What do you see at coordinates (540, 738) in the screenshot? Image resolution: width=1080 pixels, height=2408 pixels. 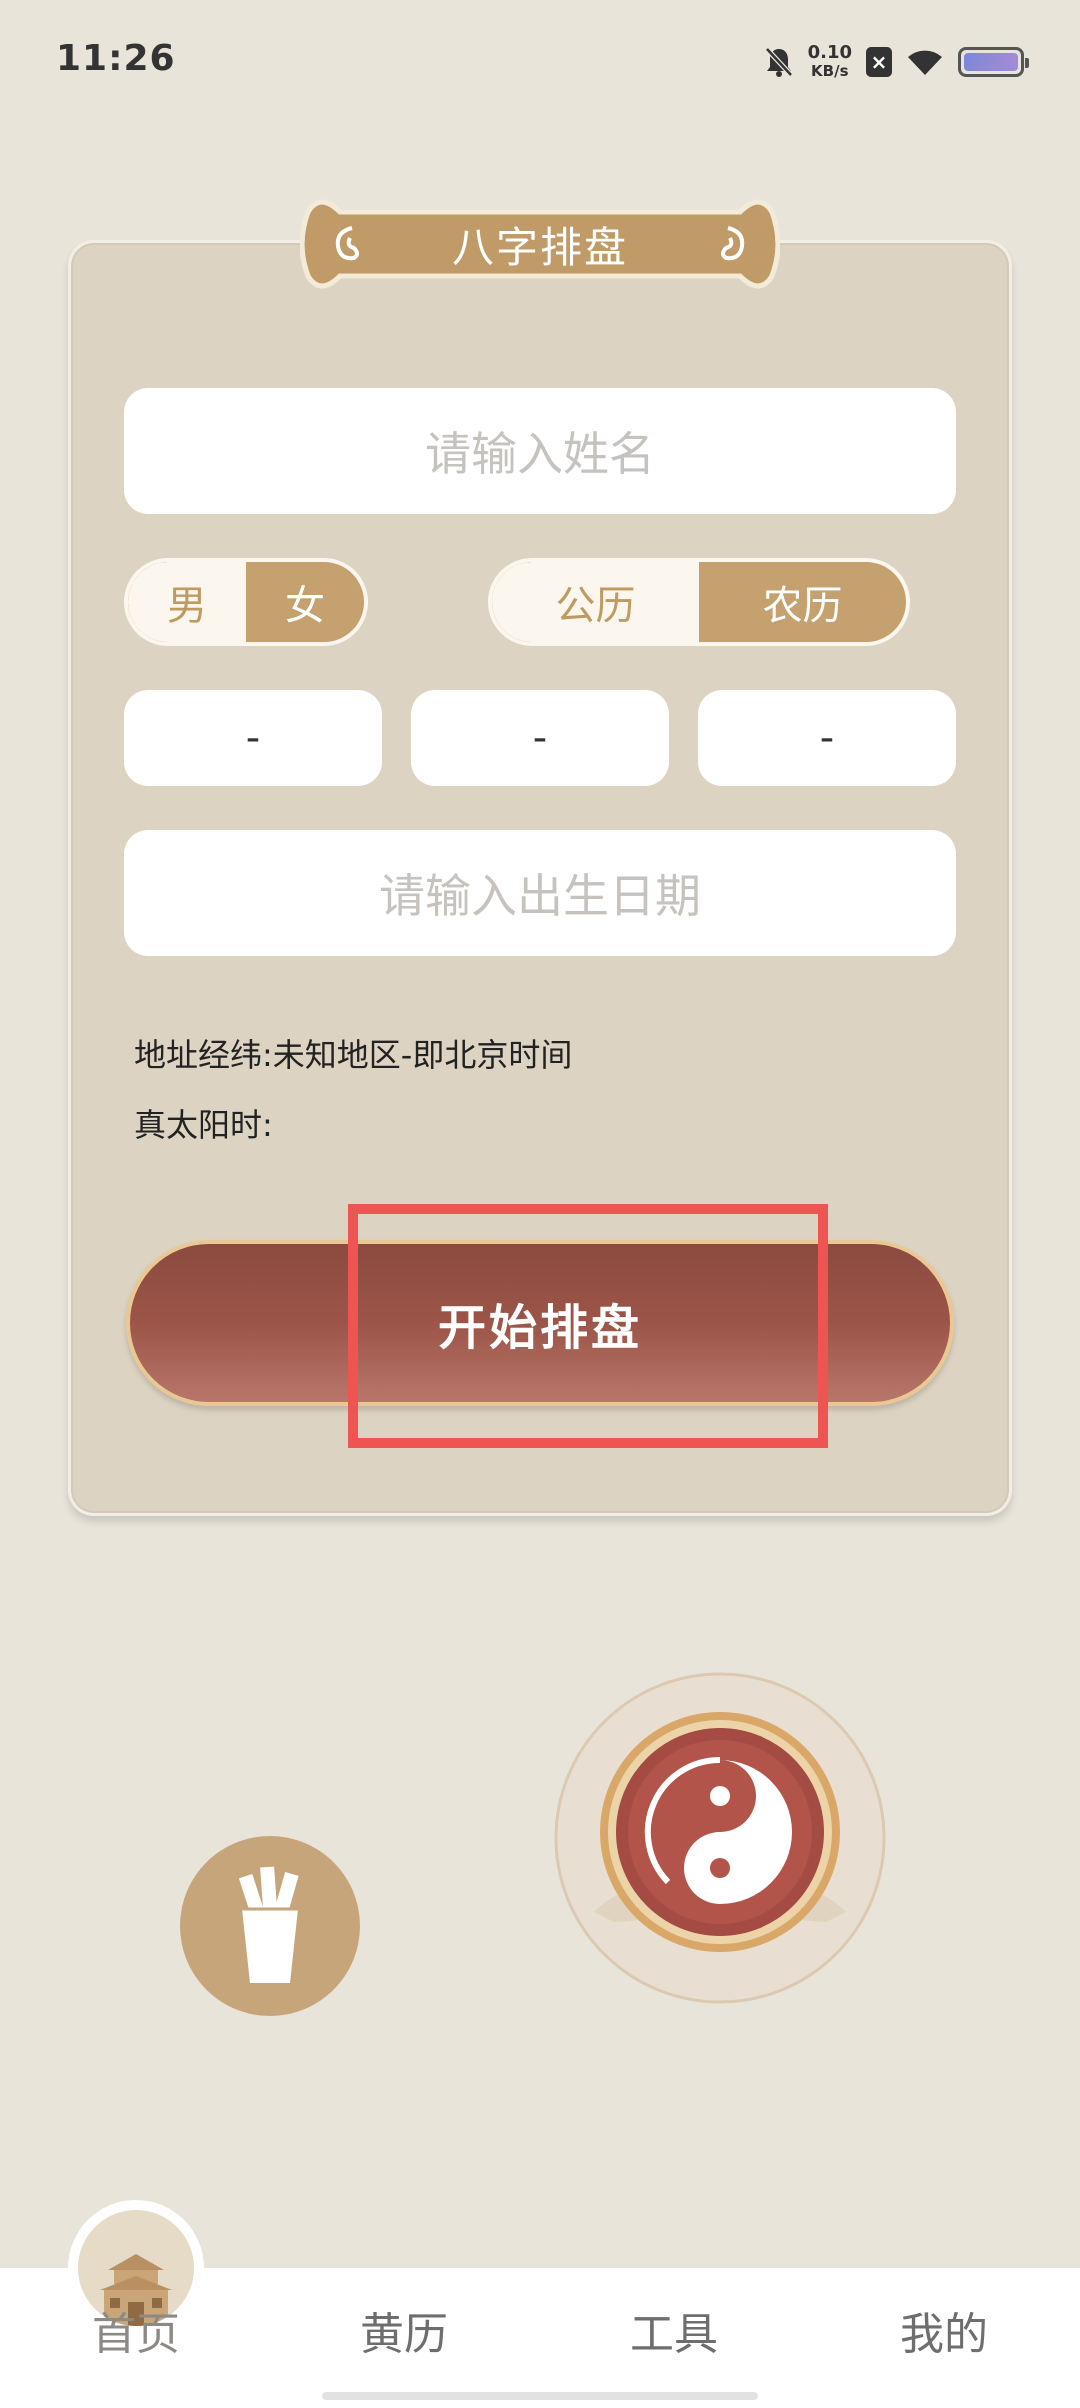 I see `date-month-field: -` at bounding box center [540, 738].